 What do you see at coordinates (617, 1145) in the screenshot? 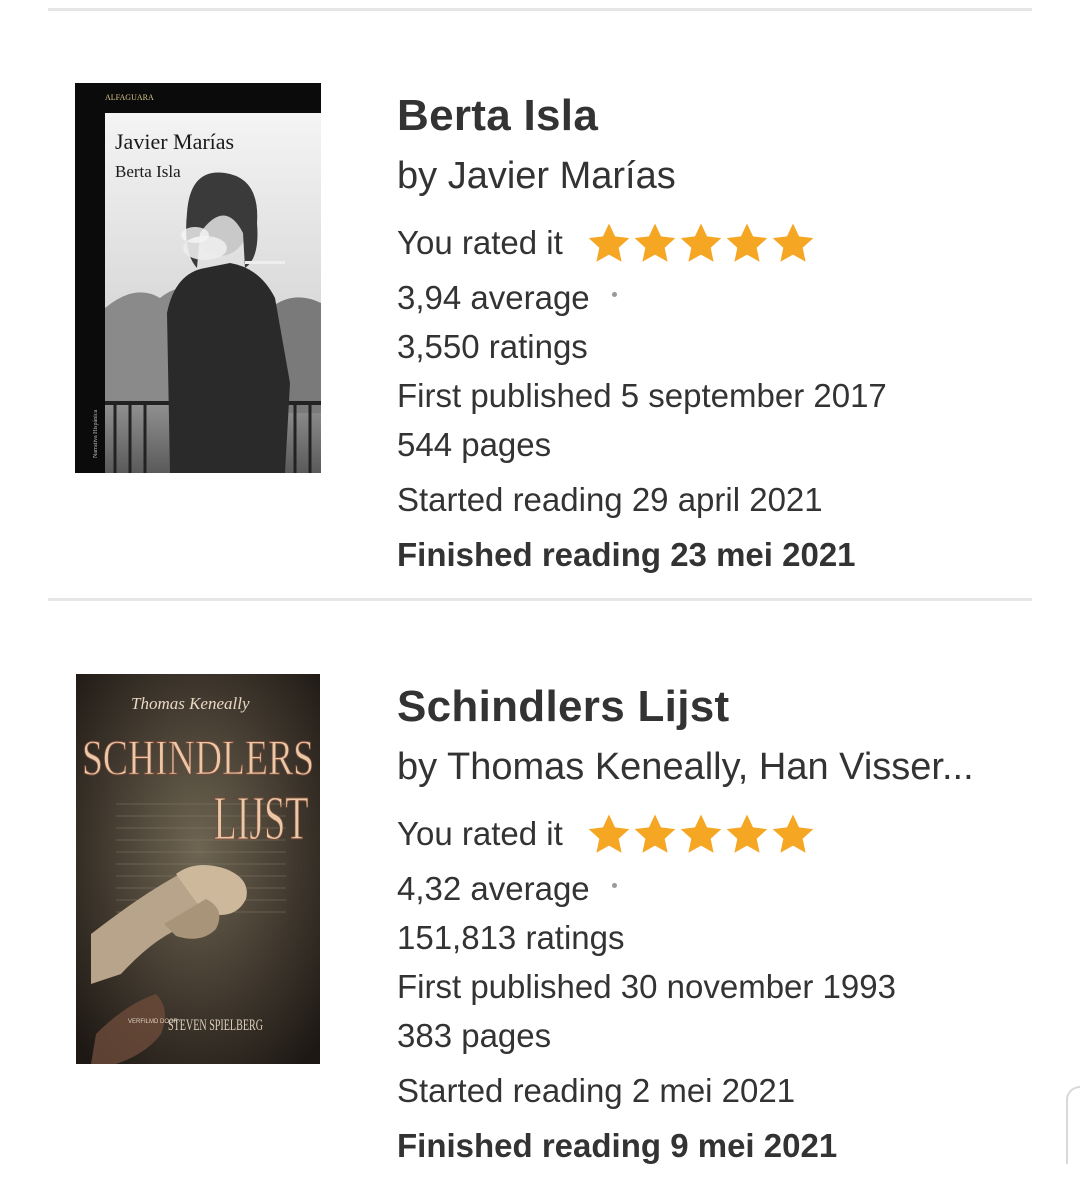
I see `finished-reading: Finished reading 9 mei 2021` at bounding box center [617, 1145].